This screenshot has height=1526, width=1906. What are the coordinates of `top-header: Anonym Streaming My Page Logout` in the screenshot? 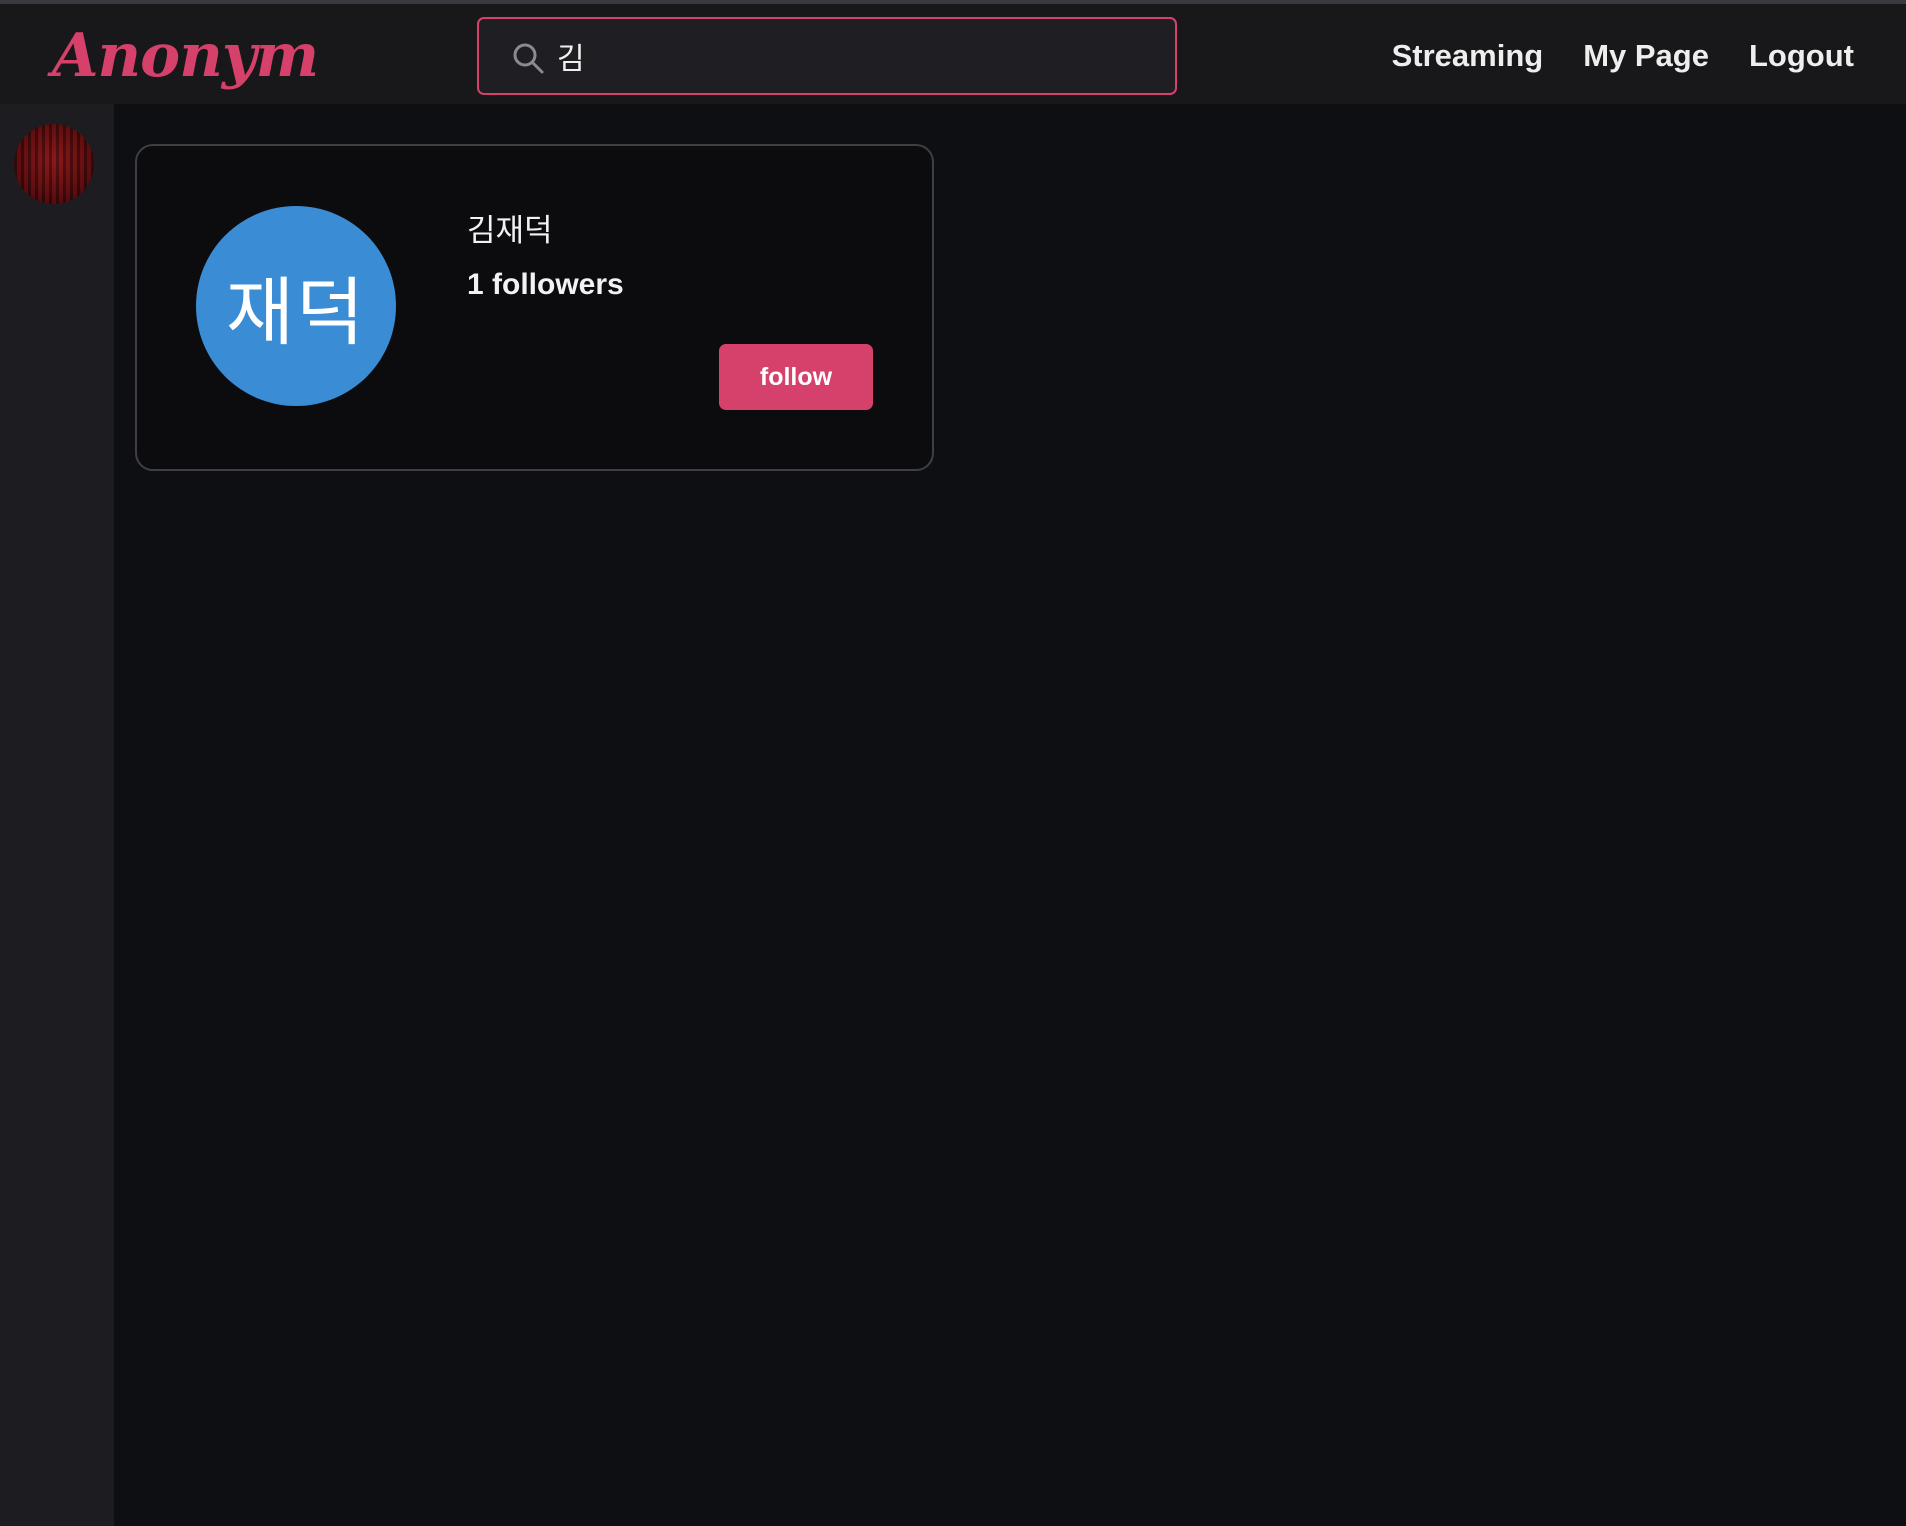 It's located at (953, 54).